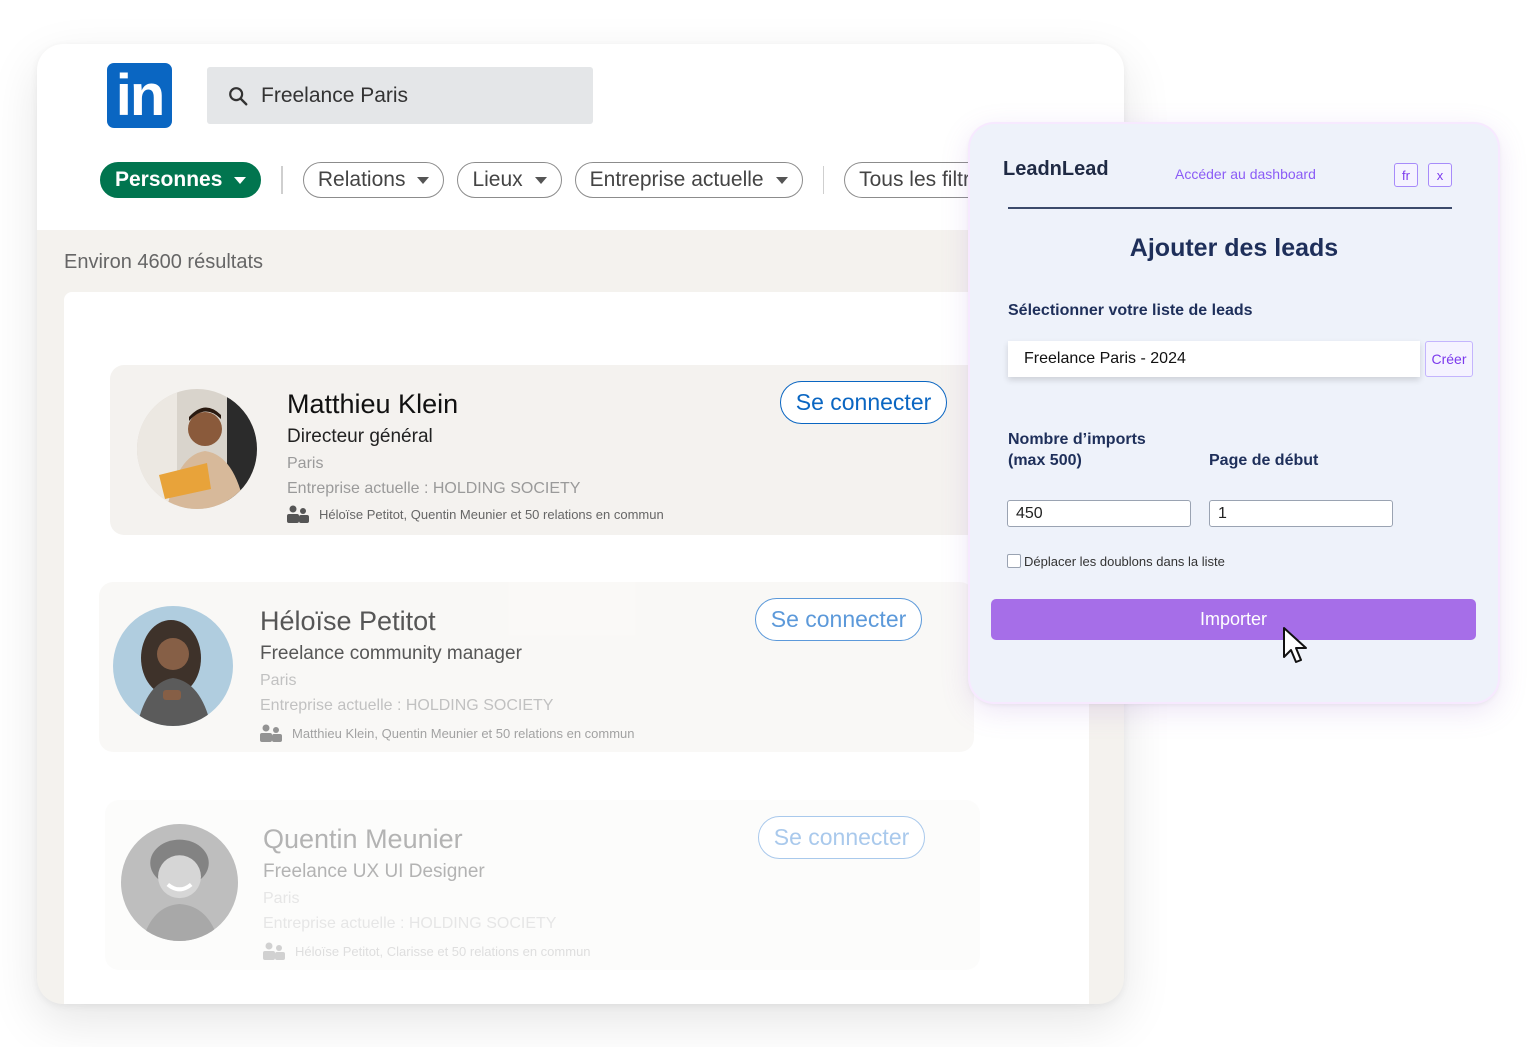 The width and height of the screenshot is (1536, 1047). What do you see at coordinates (139, 95) in the screenshot?
I see `linkedin-logo: in` at bounding box center [139, 95].